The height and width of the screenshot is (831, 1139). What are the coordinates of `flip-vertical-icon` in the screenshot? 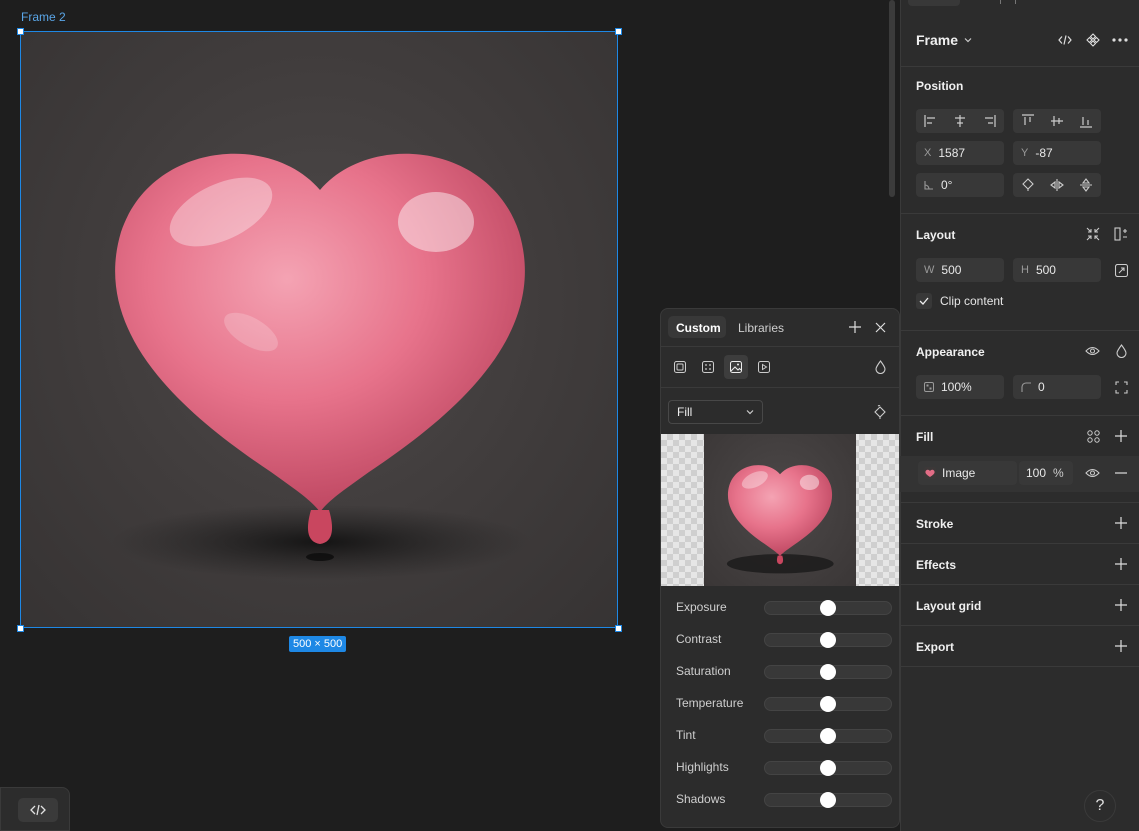 It's located at (1086, 185).